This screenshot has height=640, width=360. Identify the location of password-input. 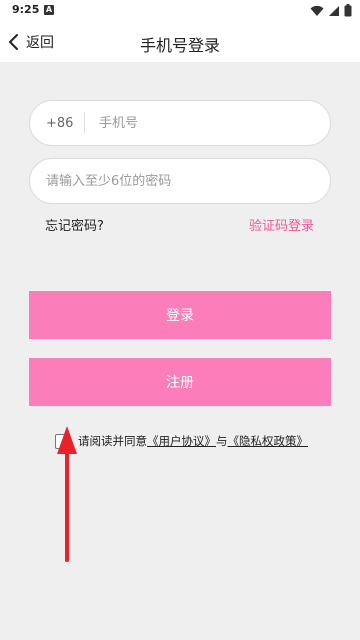
(175, 181).